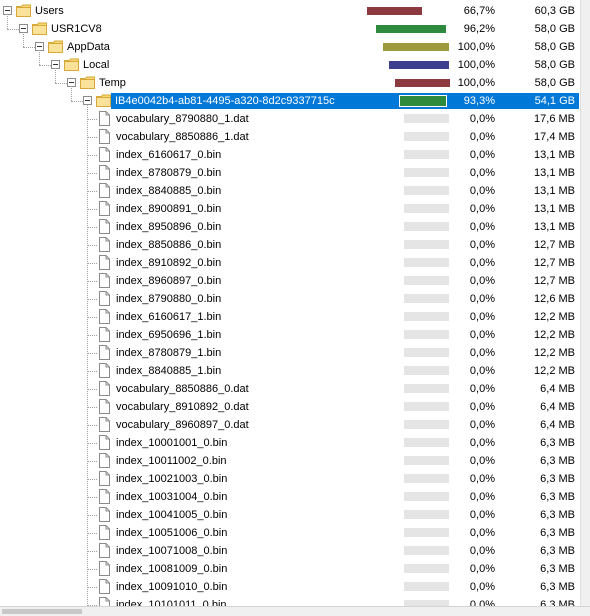 The width and height of the screenshot is (590, 616). What do you see at coordinates (290, 587) in the screenshot?
I see `tree-row-file: index_10091010_0.bin 0,0% 6,3 MB` at bounding box center [290, 587].